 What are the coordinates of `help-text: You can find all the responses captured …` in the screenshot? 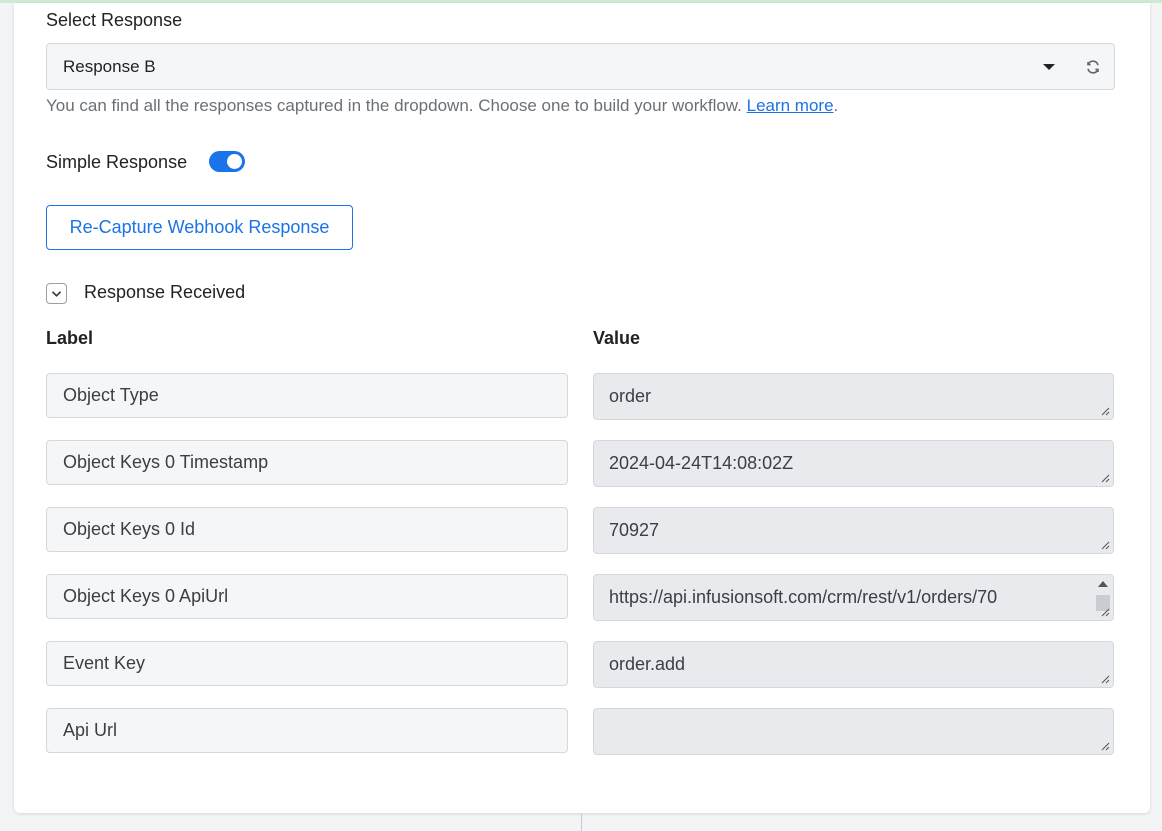 It's located at (394, 105).